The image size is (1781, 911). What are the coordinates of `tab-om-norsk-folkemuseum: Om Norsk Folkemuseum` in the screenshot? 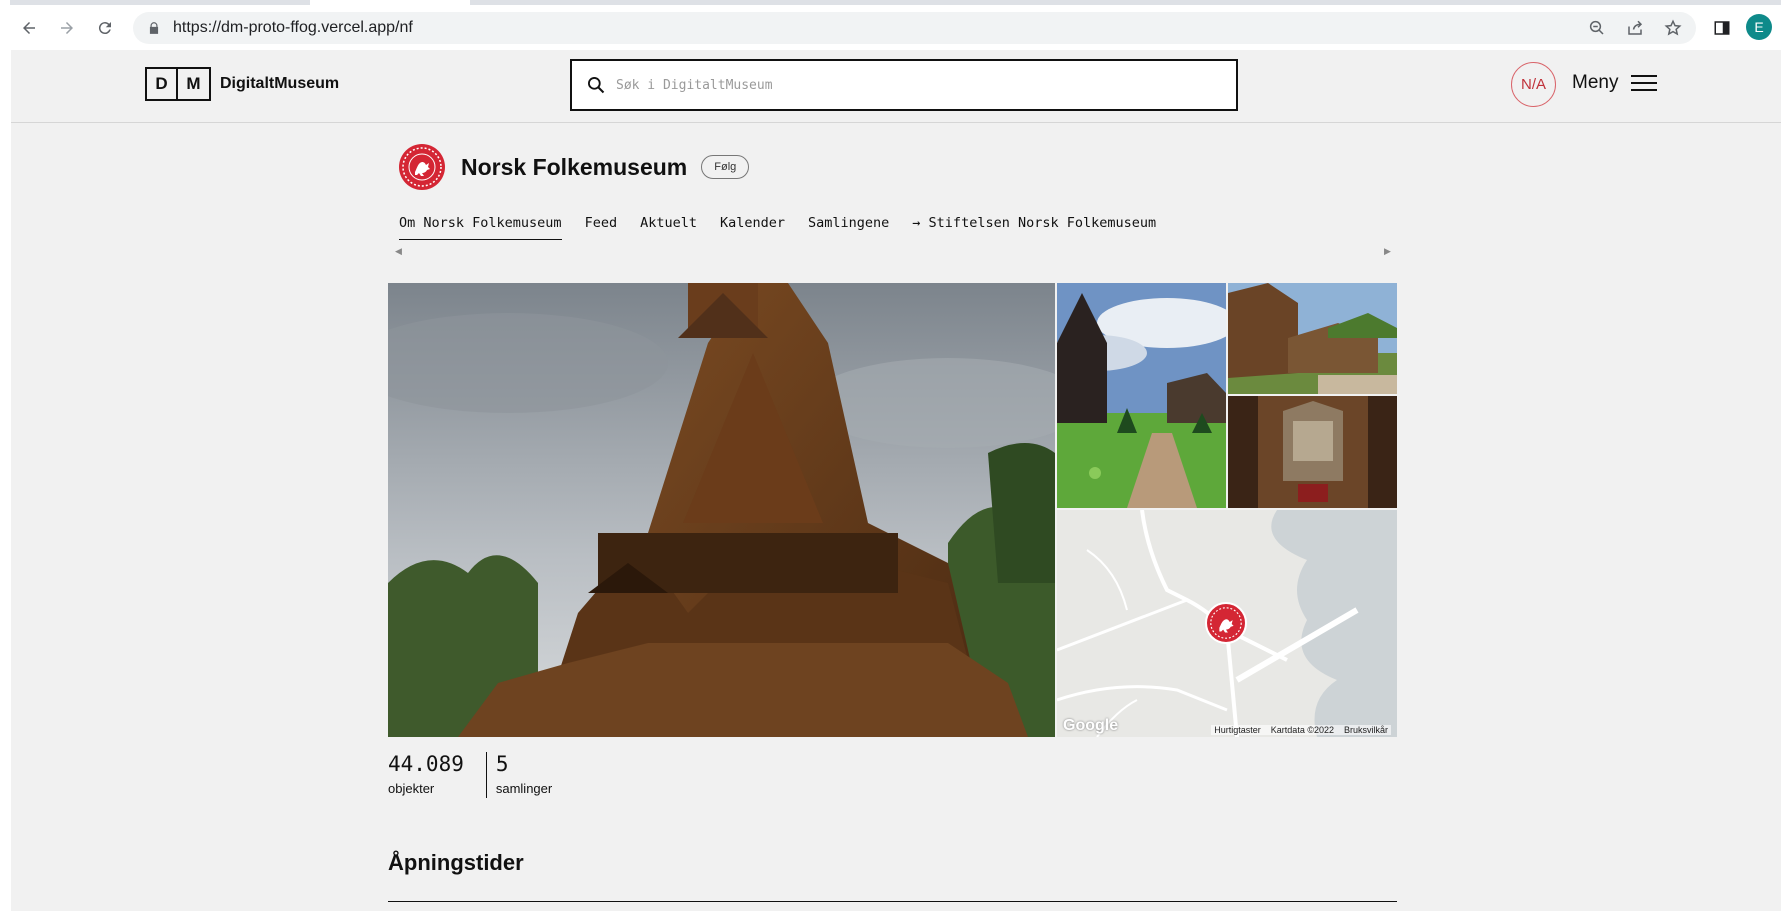 It's located at (480, 227).